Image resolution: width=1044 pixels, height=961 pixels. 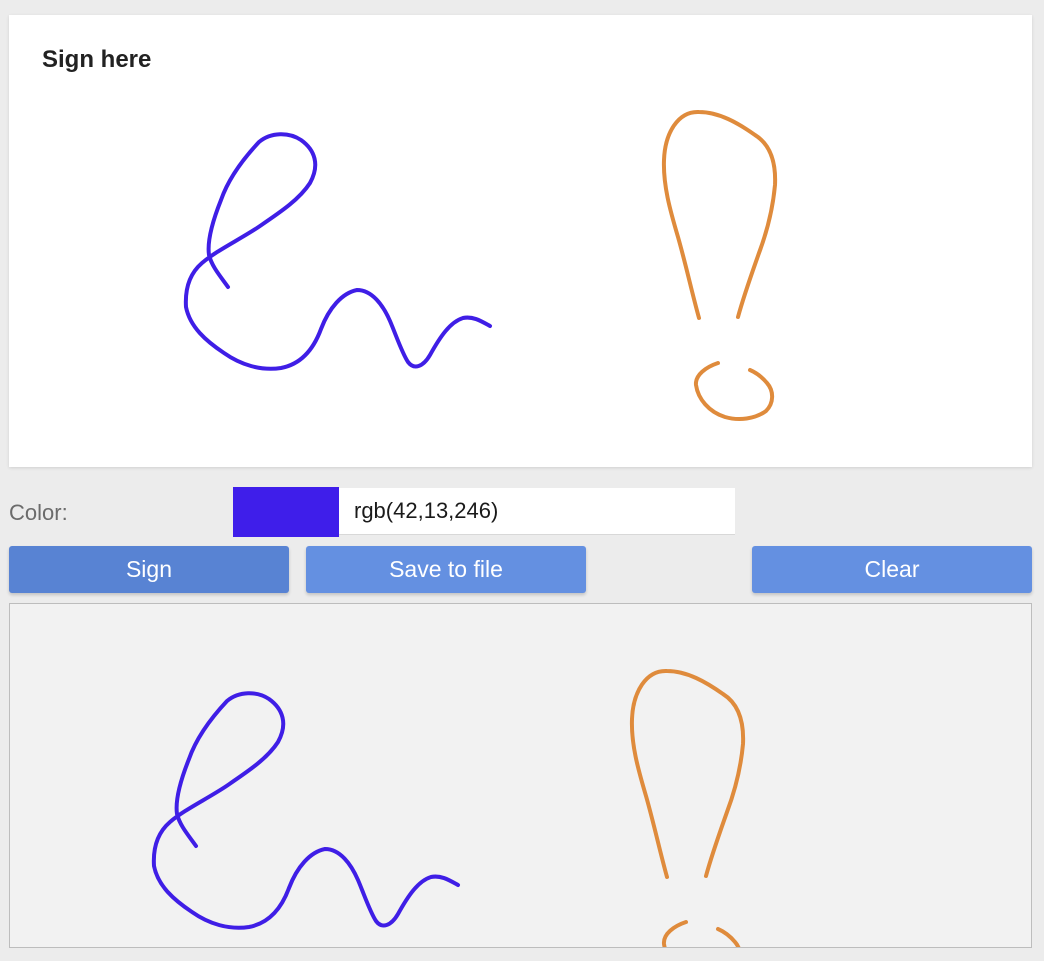 What do you see at coordinates (149, 569) in the screenshot?
I see `sign-button: Sign` at bounding box center [149, 569].